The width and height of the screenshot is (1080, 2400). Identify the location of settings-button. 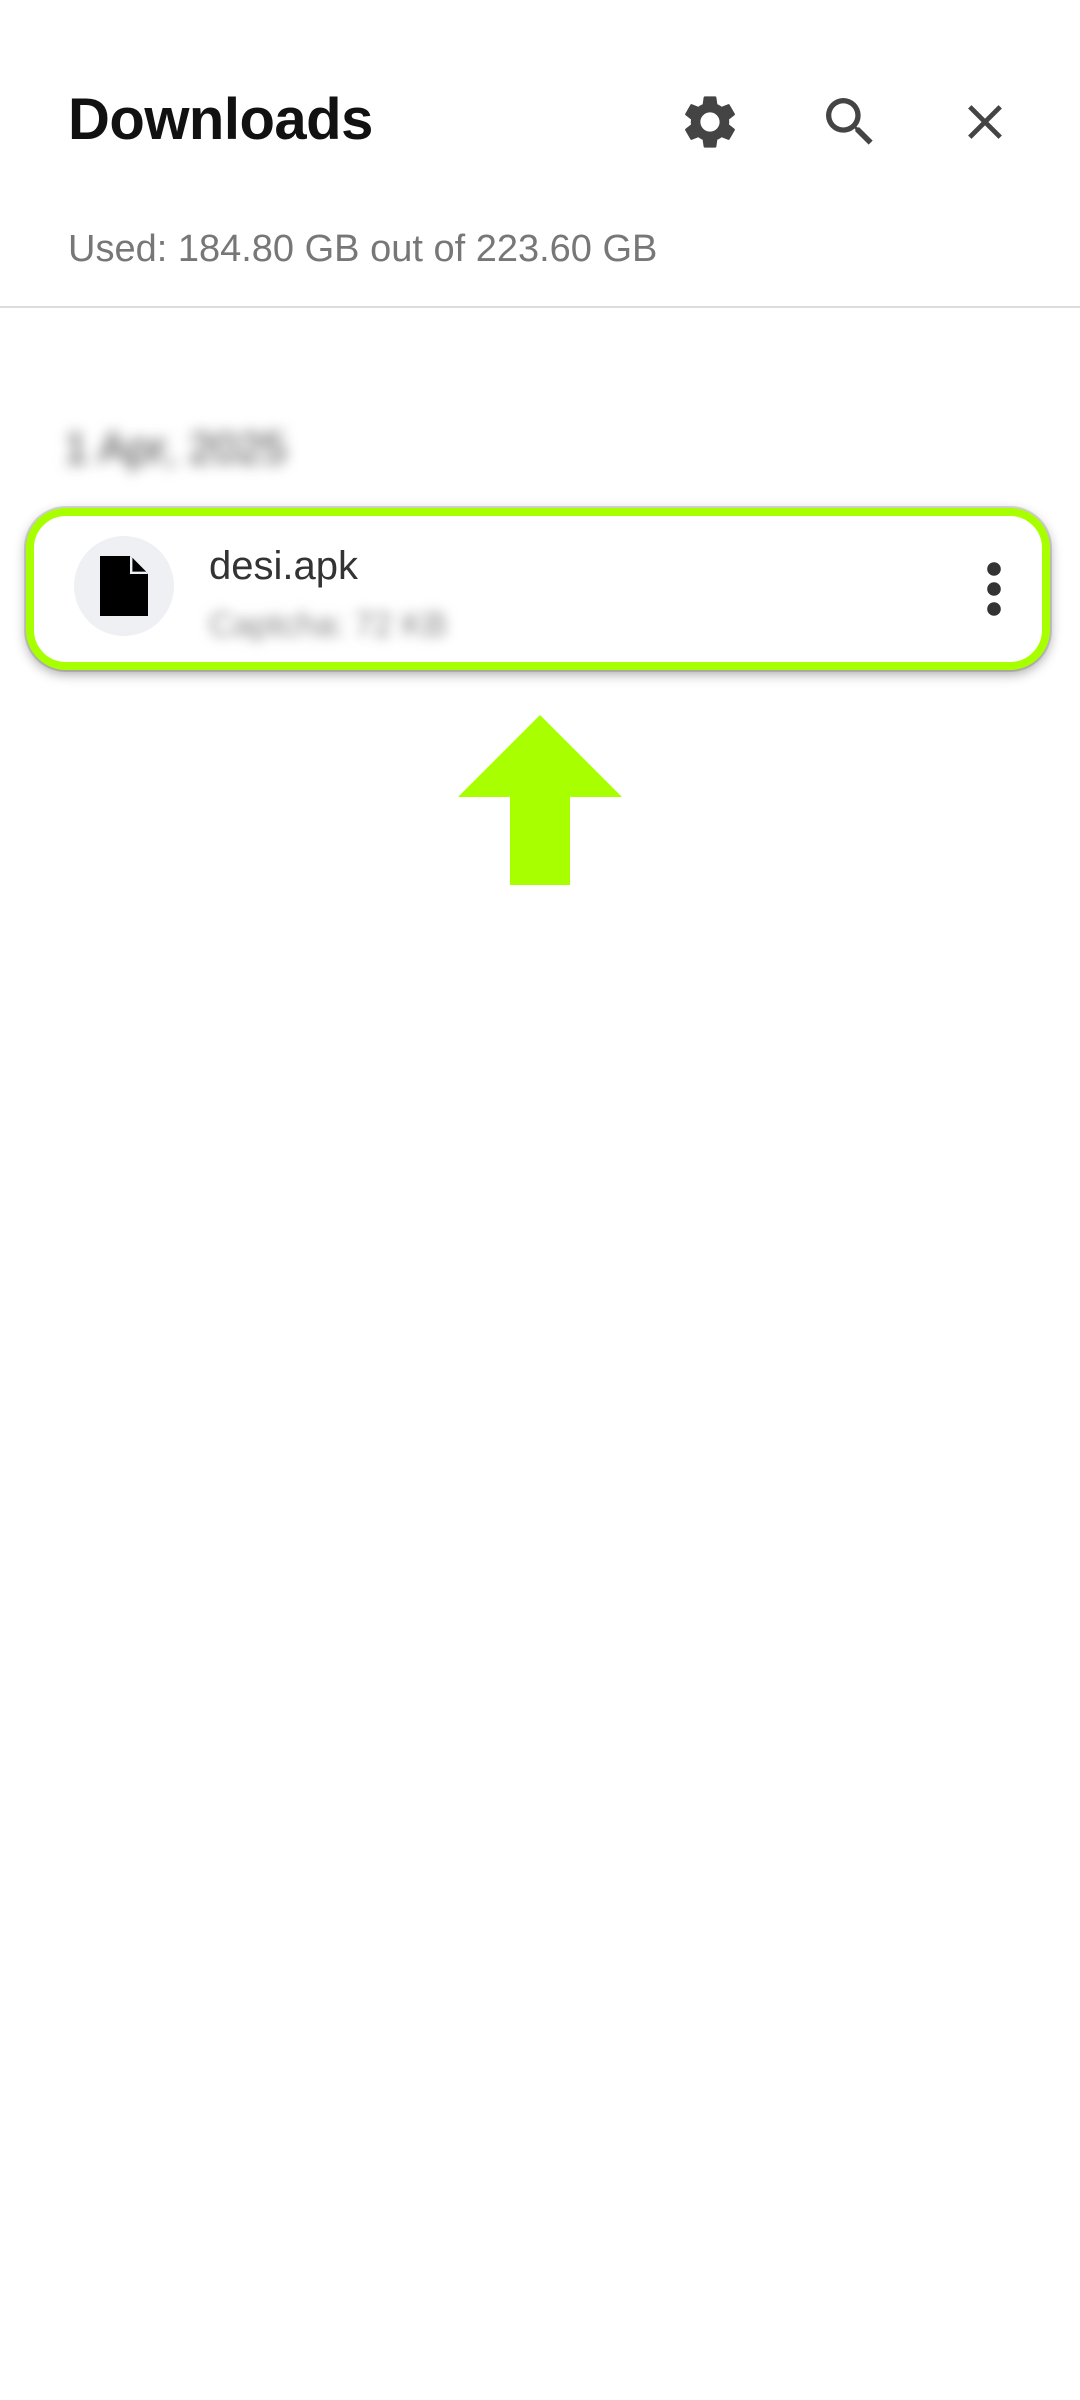
(710, 122).